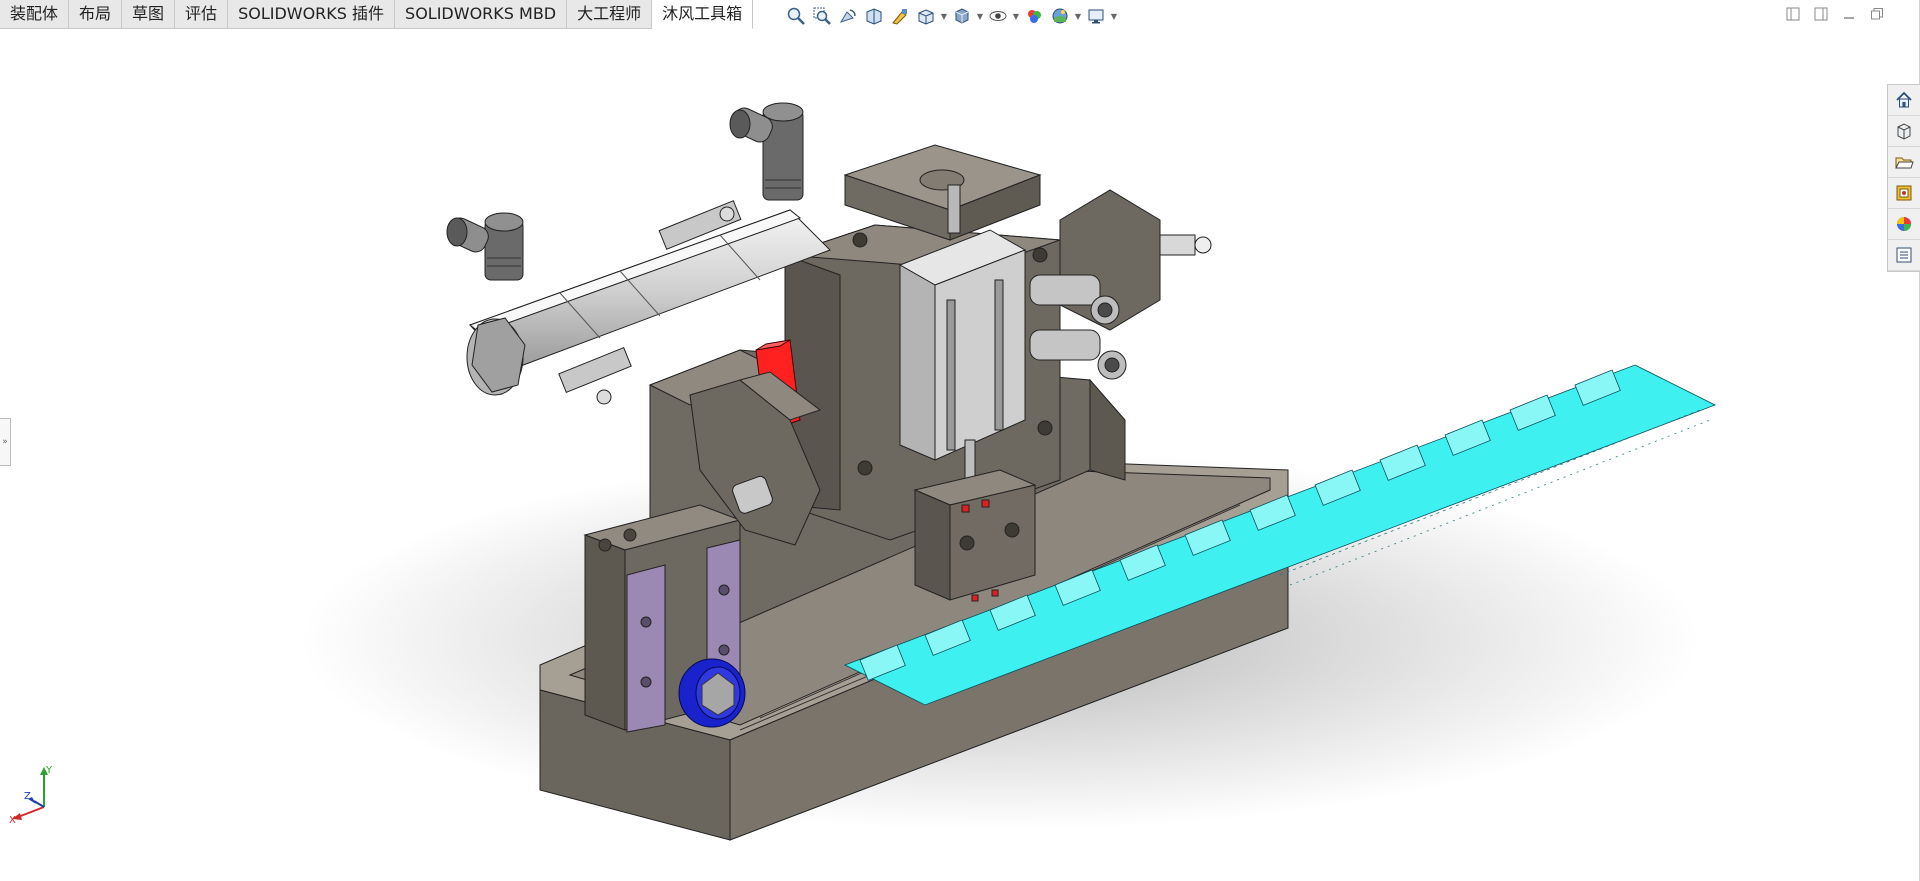  Describe the element at coordinates (1016, 16) in the screenshot. I see `hide-show-dropdown-icon: ▼` at that location.